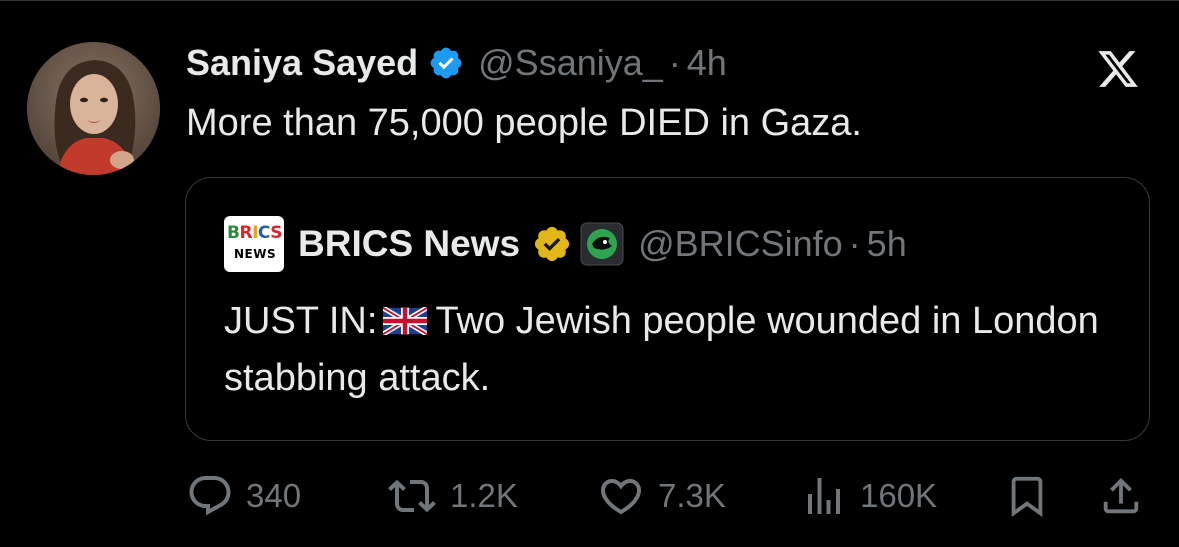 This screenshot has height=547, width=1179. What do you see at coordinates (1118, 69) in the screenshot?
I see `x-logo-icon` at bounding box center [1118, 69].